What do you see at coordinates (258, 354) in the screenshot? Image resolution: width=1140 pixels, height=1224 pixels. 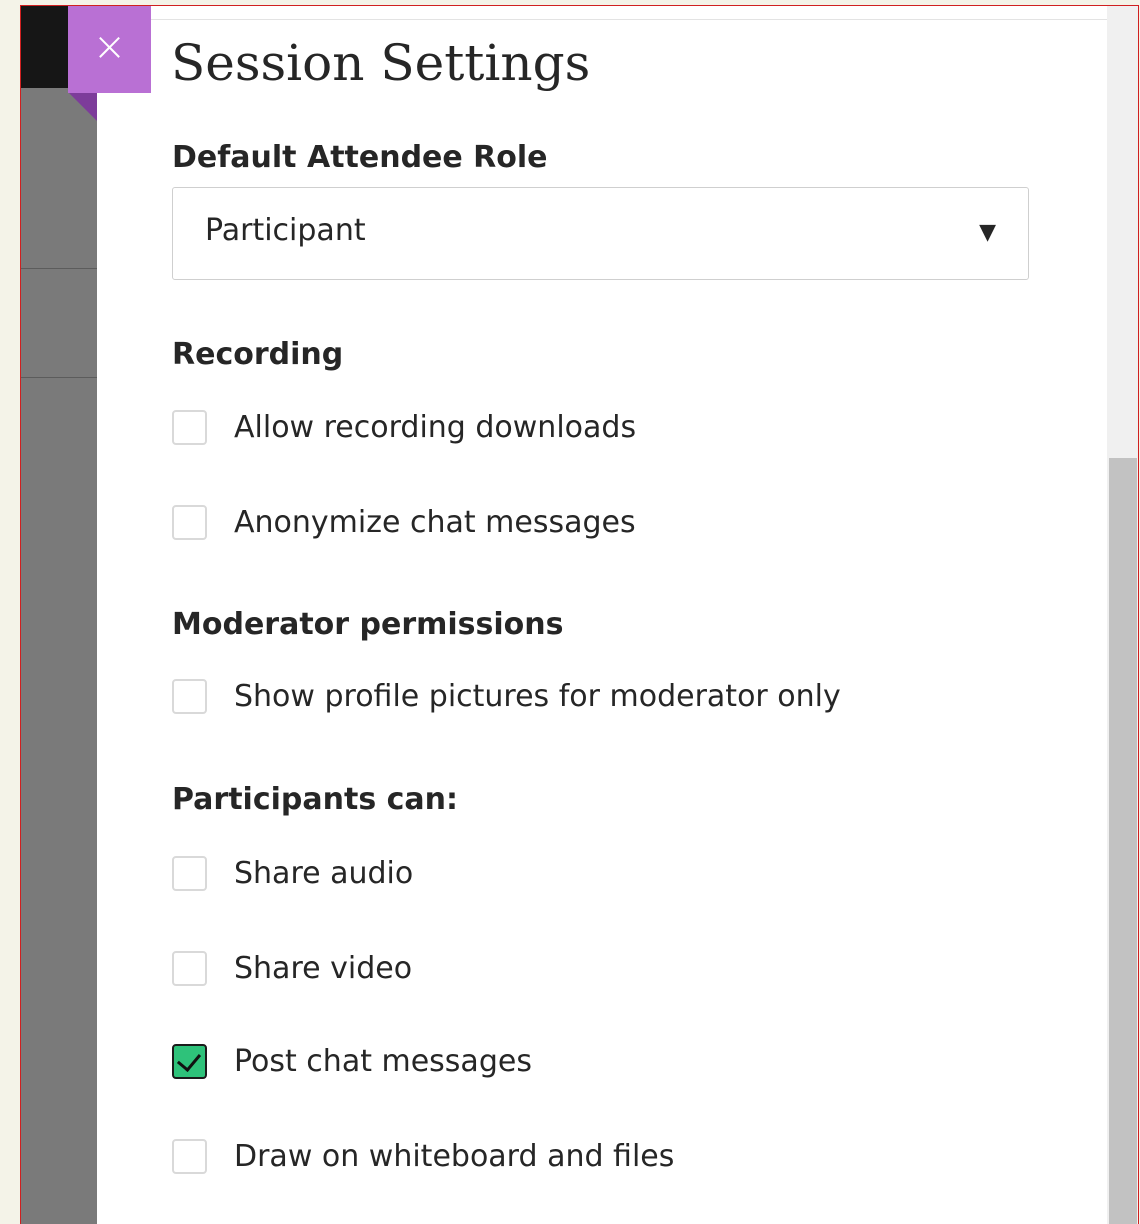 I see `recording-heading: Recording` at bounding box center [258, 354].